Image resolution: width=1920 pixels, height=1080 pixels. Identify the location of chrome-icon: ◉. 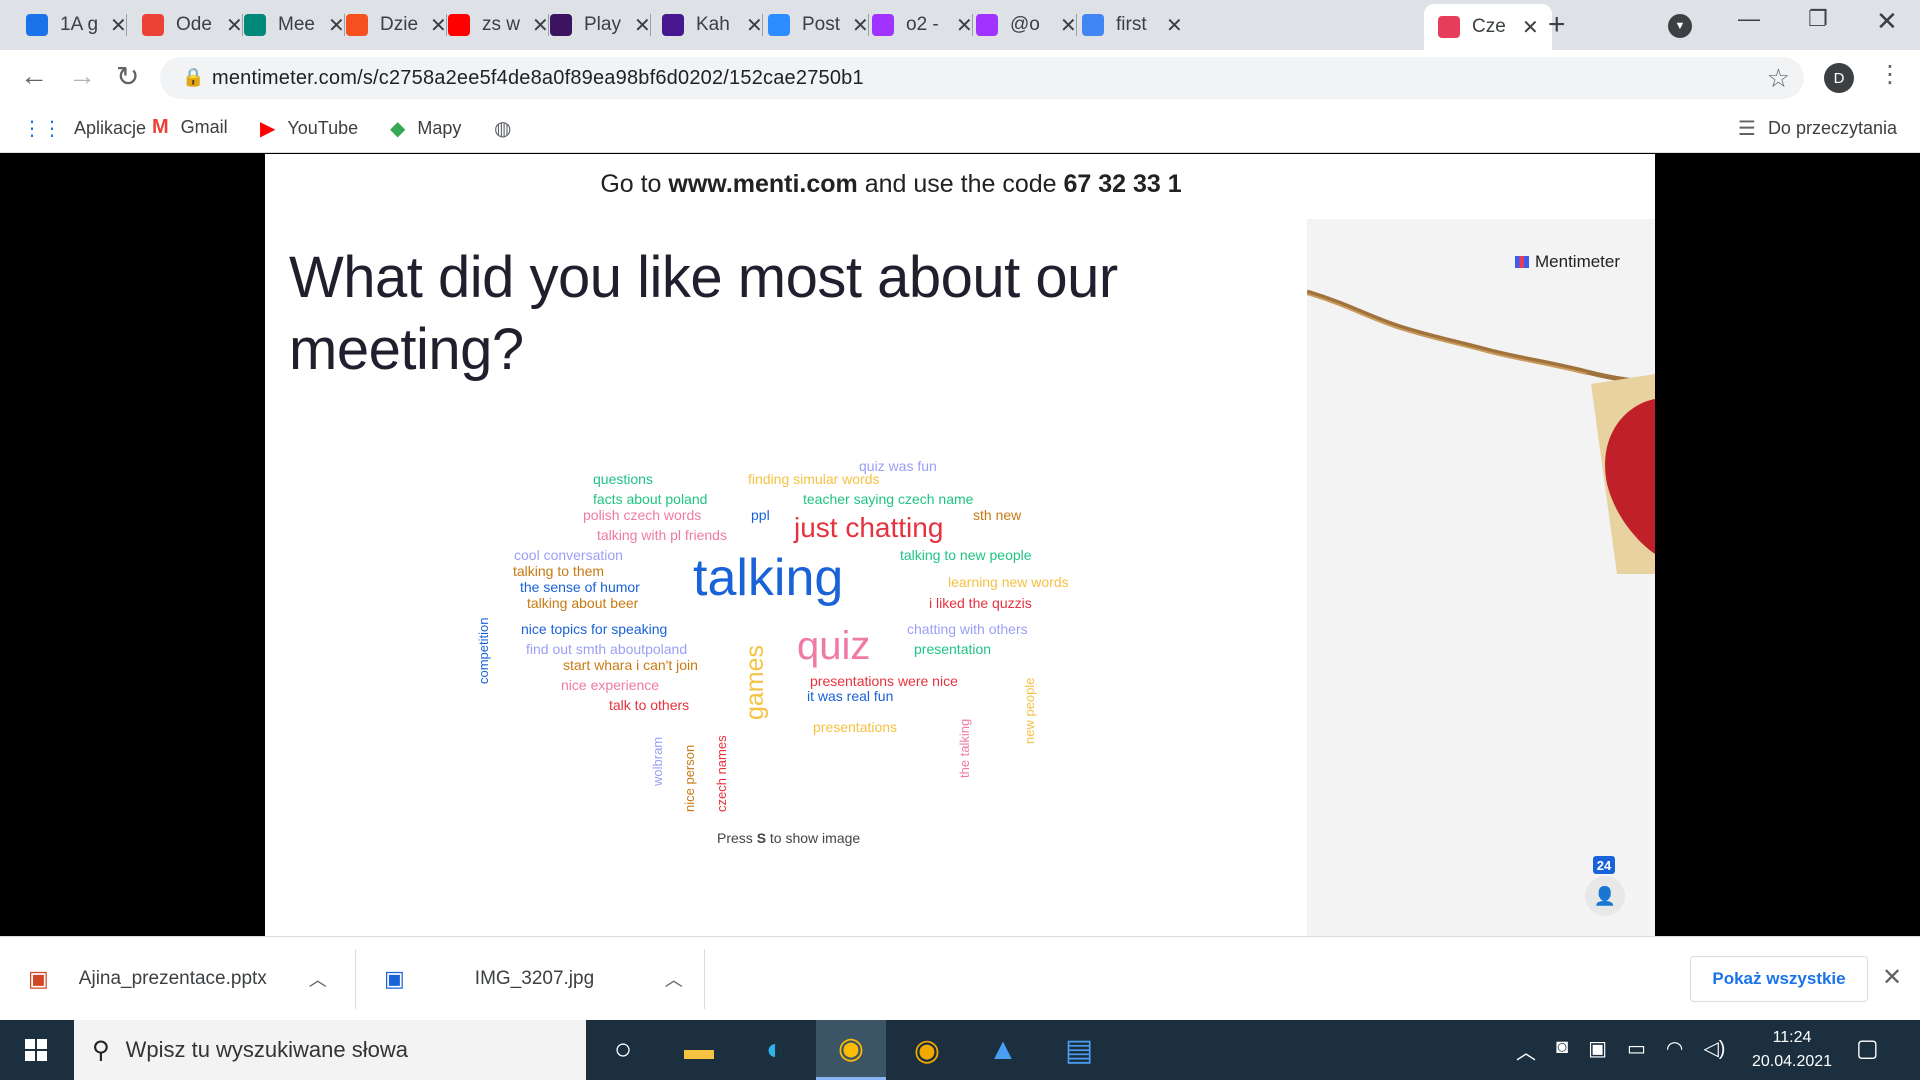
(851, 1050).